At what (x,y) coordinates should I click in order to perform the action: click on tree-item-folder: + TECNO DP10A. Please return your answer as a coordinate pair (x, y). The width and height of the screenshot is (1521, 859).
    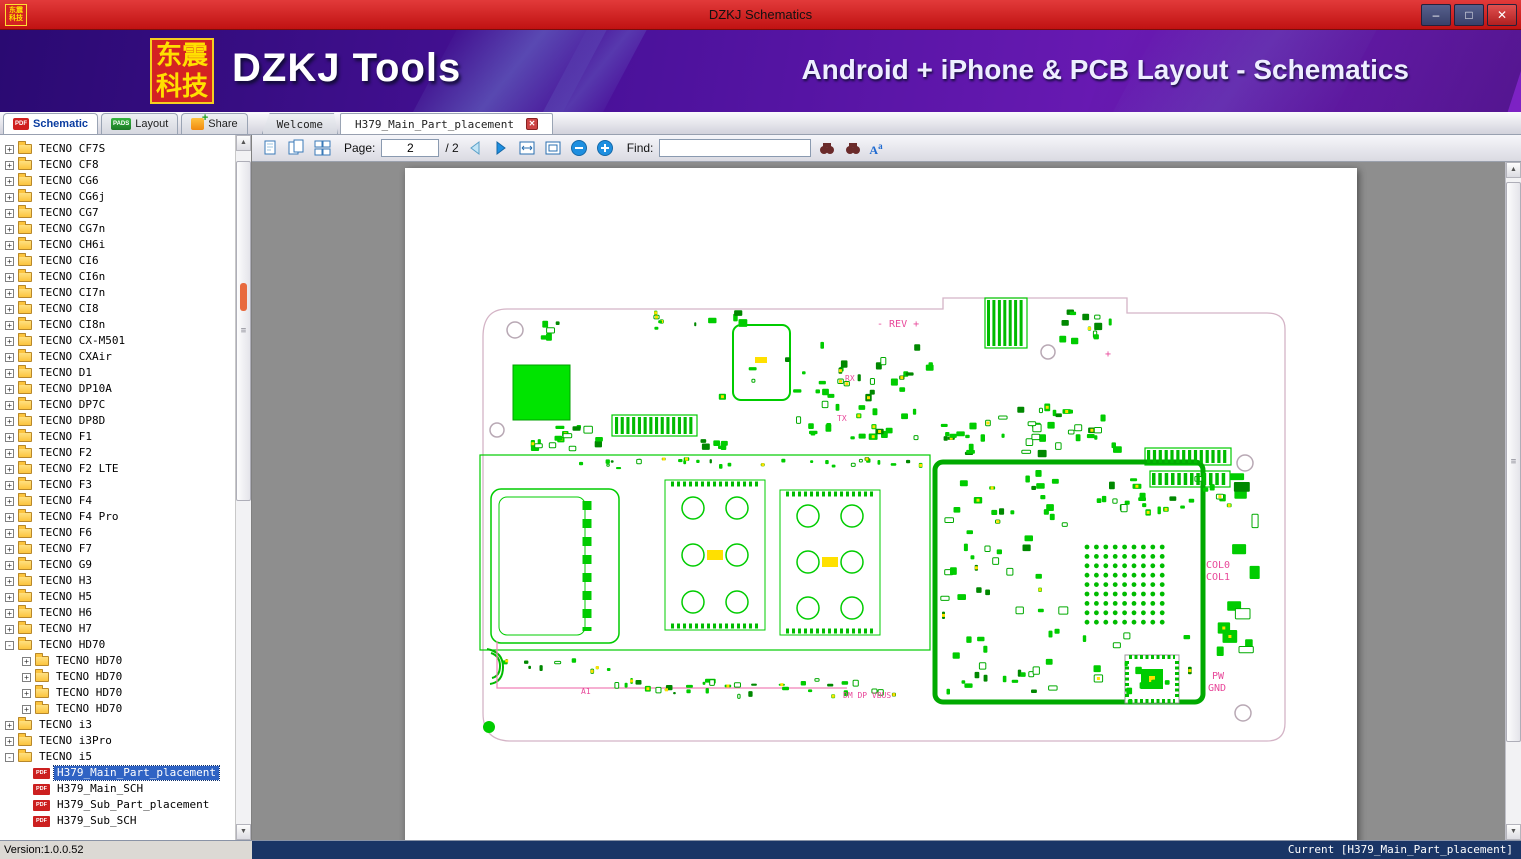
    Looking at the image, I should click on (117, 389).